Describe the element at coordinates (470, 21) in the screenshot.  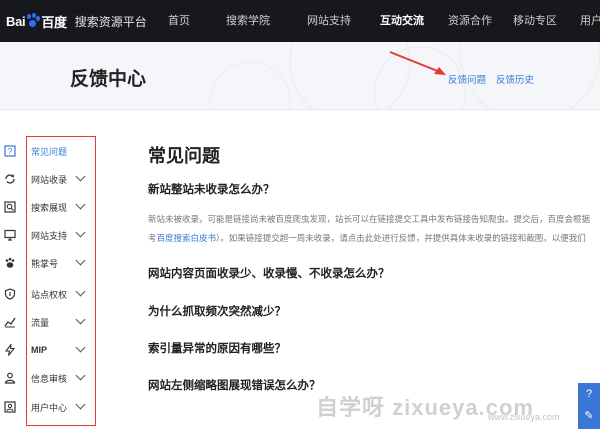
I see `nav-item-cooperation: 资源合作` at that location.